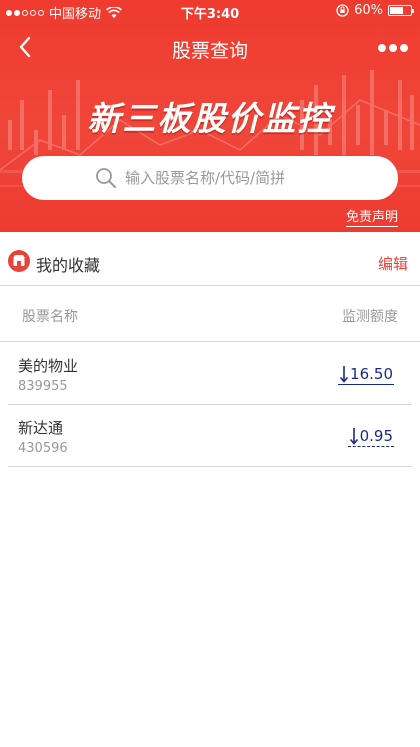 The width and height of the screenshot is (420, 747). I want to click on more-options-button, so click(393, 48).